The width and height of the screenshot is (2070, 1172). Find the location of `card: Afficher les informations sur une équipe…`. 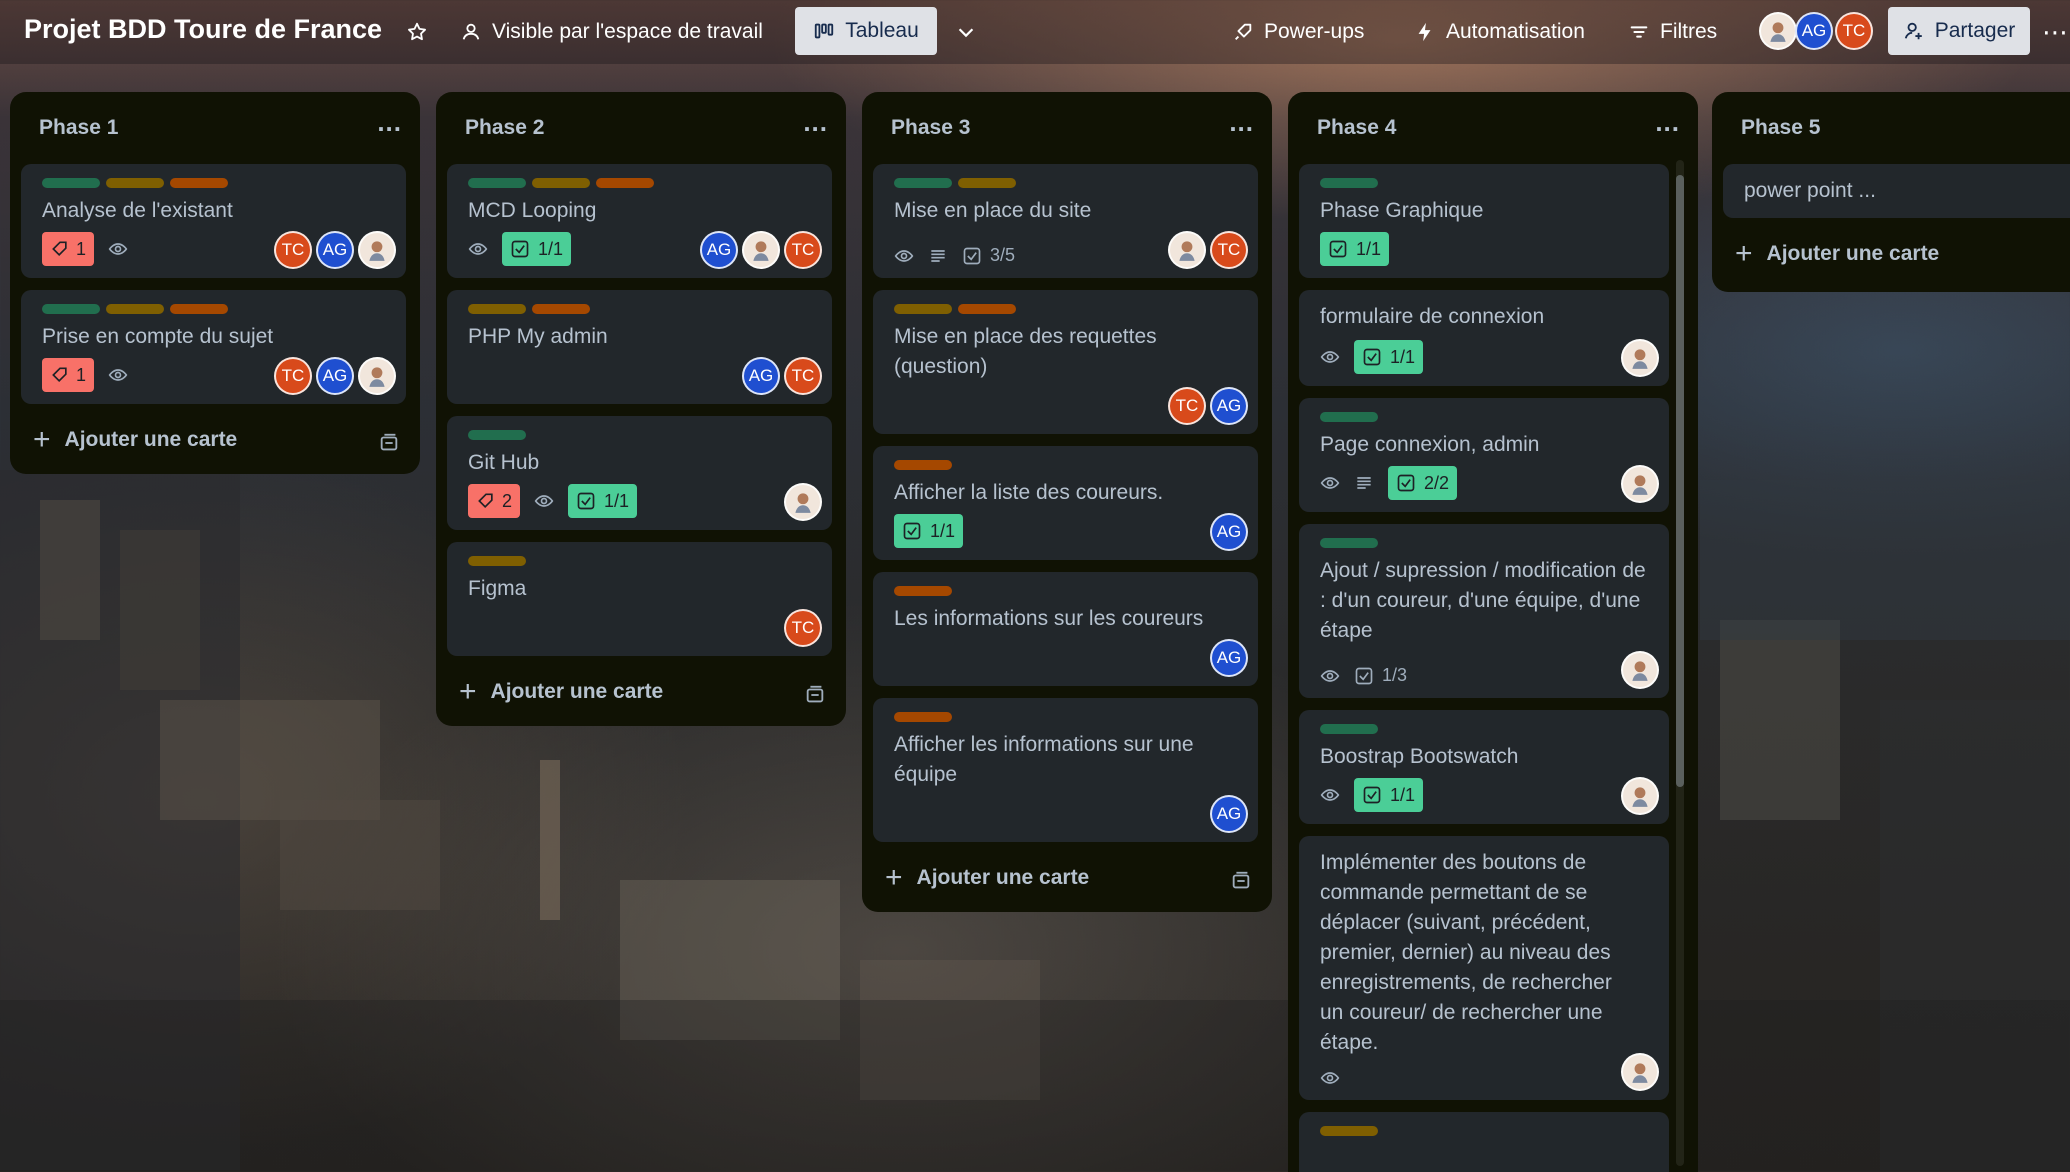

card: Afficher les informations sur une équipe… is located at coordinates (1065, 770).